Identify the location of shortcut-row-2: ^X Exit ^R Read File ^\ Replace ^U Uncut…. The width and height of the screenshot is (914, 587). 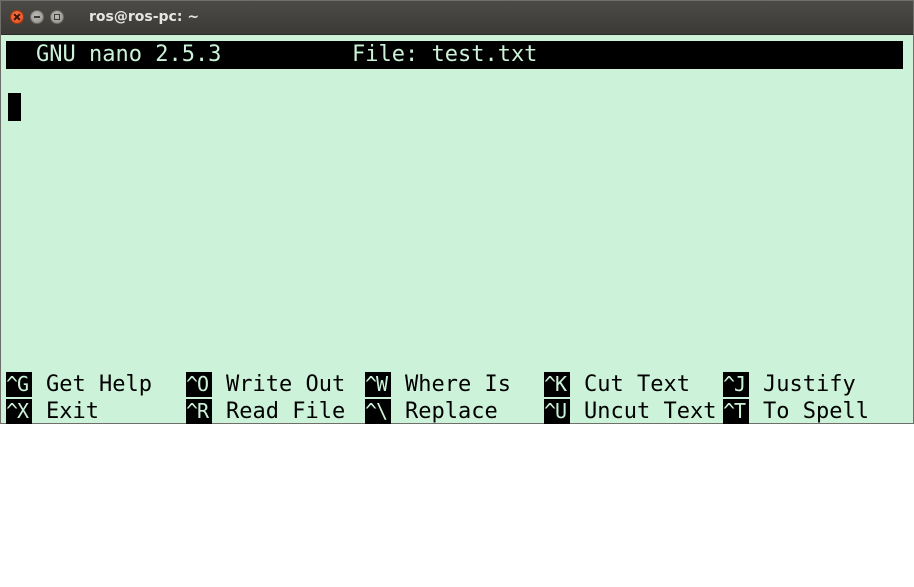
(457, 411).